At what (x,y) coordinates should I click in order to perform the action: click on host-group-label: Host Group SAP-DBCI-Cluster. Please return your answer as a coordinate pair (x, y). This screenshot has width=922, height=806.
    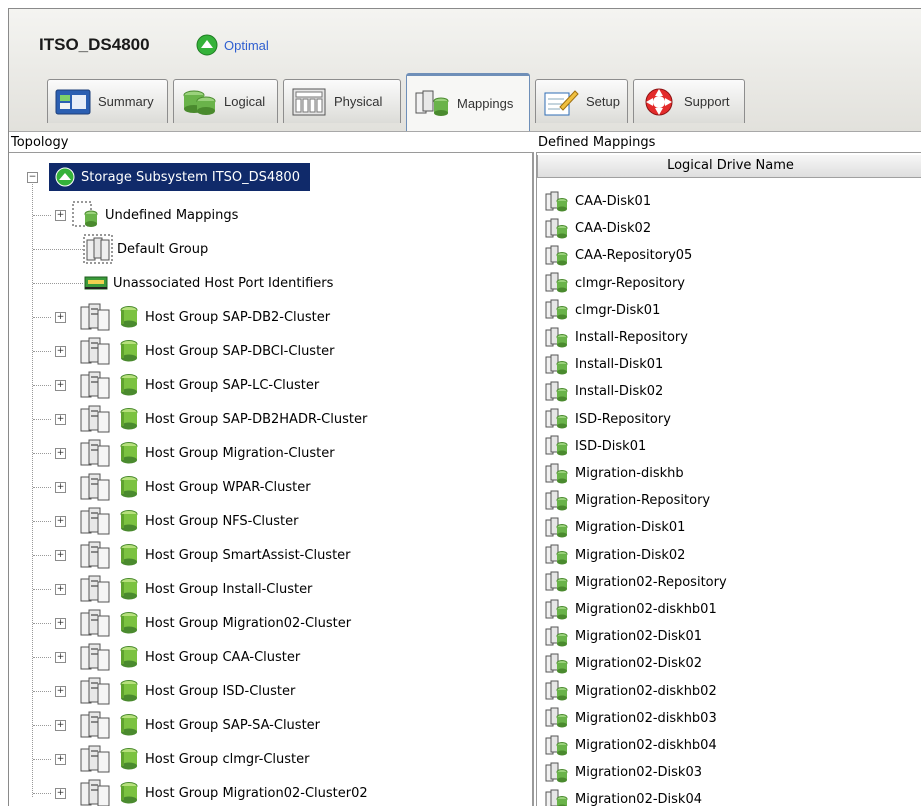
    Looking at the image, I should click on (240, 351).